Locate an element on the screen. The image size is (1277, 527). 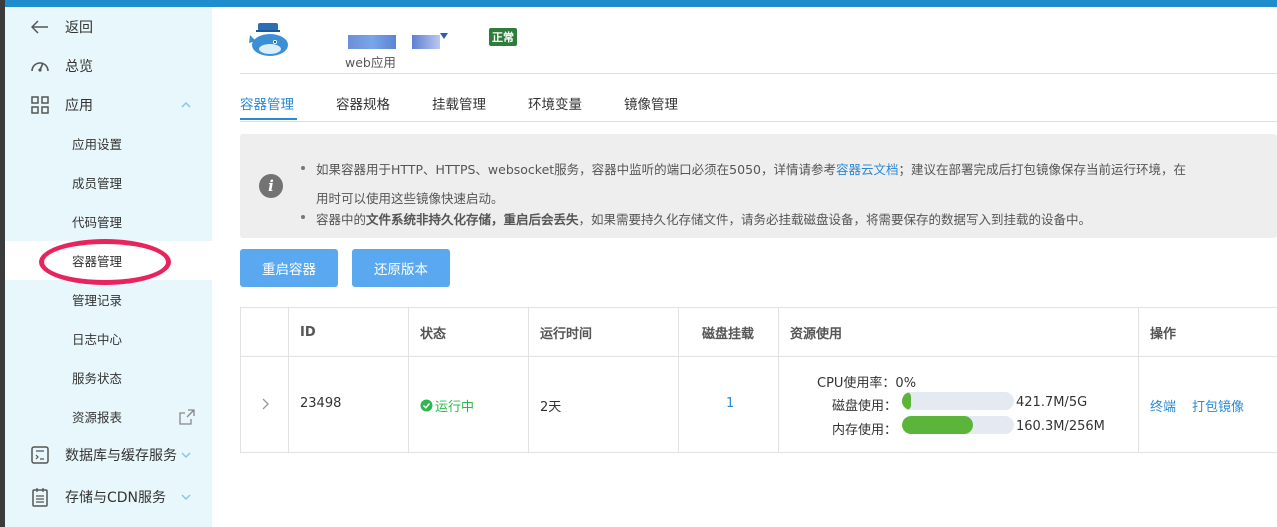
header-resource-usage: 资源使用 is located at coordinates (816, 334).